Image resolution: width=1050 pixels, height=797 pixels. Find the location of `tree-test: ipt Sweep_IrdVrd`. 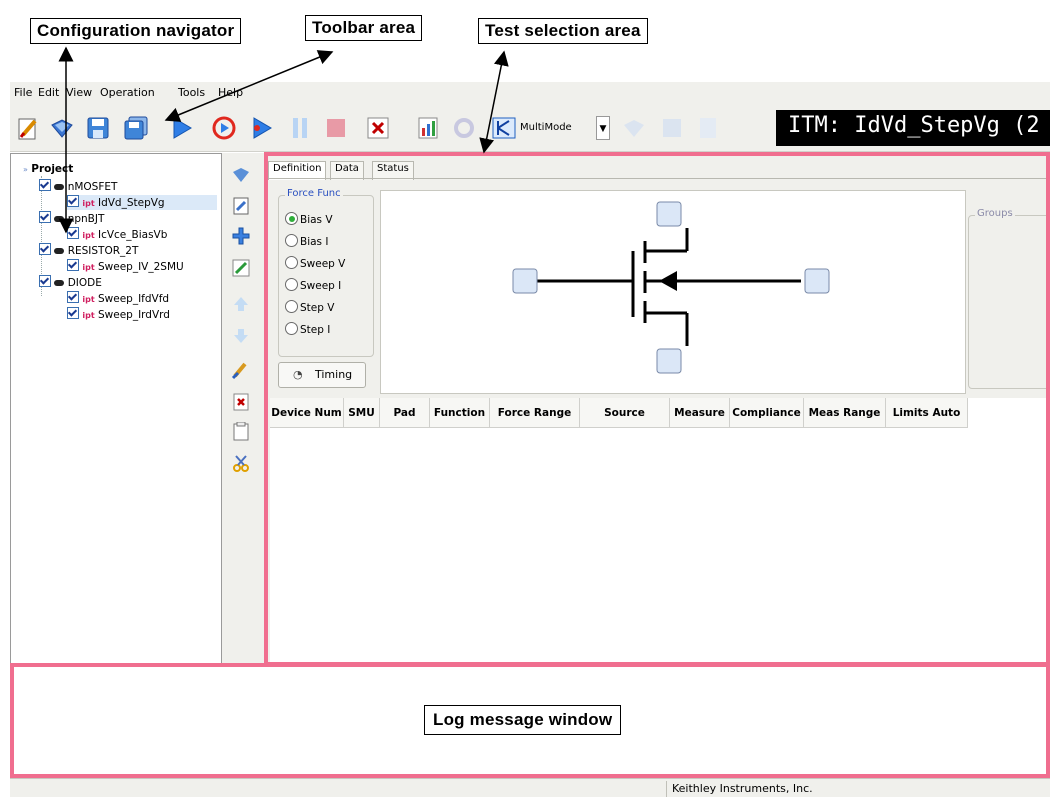

tree-test: ipt Sweep_IrdVrd is located at coordinates (118, 314).